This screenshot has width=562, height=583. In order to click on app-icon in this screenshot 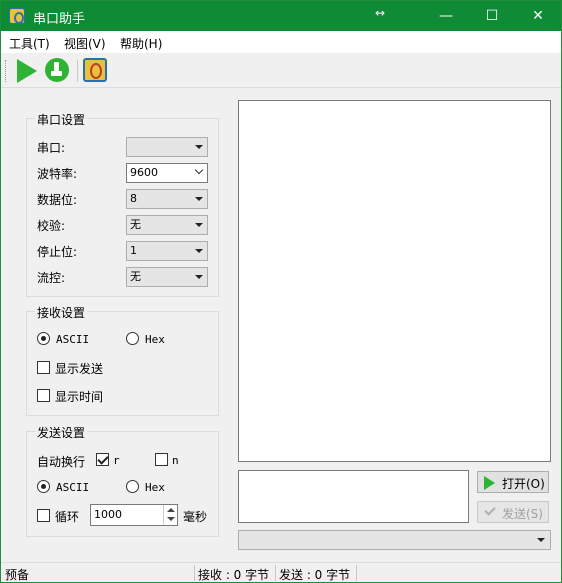, I will do `click(17, 16)`.